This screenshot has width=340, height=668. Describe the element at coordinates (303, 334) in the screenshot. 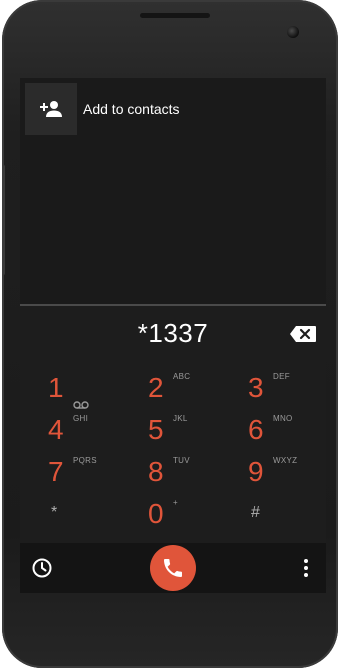

I see `backspace-icon` at that location.